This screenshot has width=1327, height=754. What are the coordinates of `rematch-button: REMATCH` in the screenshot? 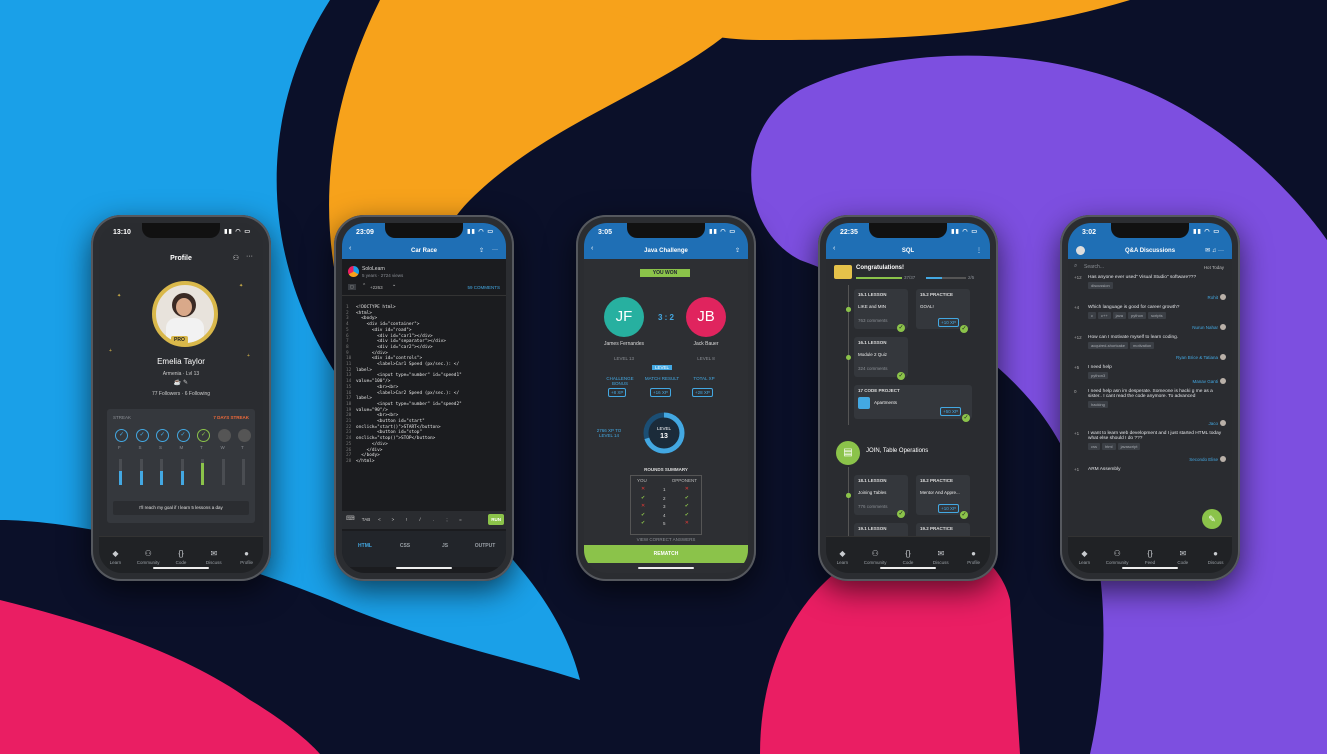 It's located at (666, 554).